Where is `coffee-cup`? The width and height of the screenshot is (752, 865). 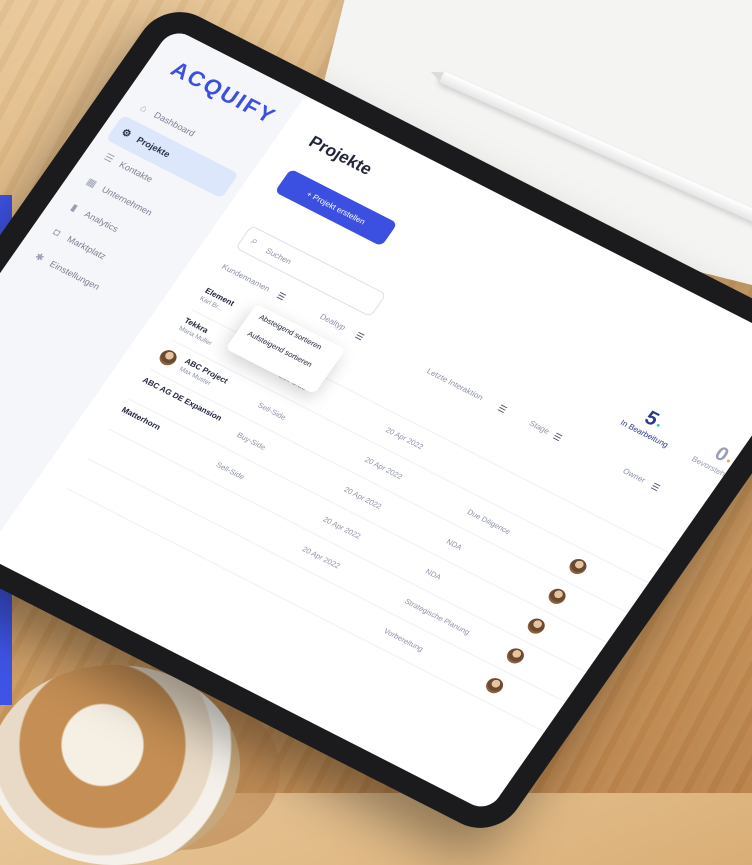
coffee-cup is located at coordinates (120, 765).